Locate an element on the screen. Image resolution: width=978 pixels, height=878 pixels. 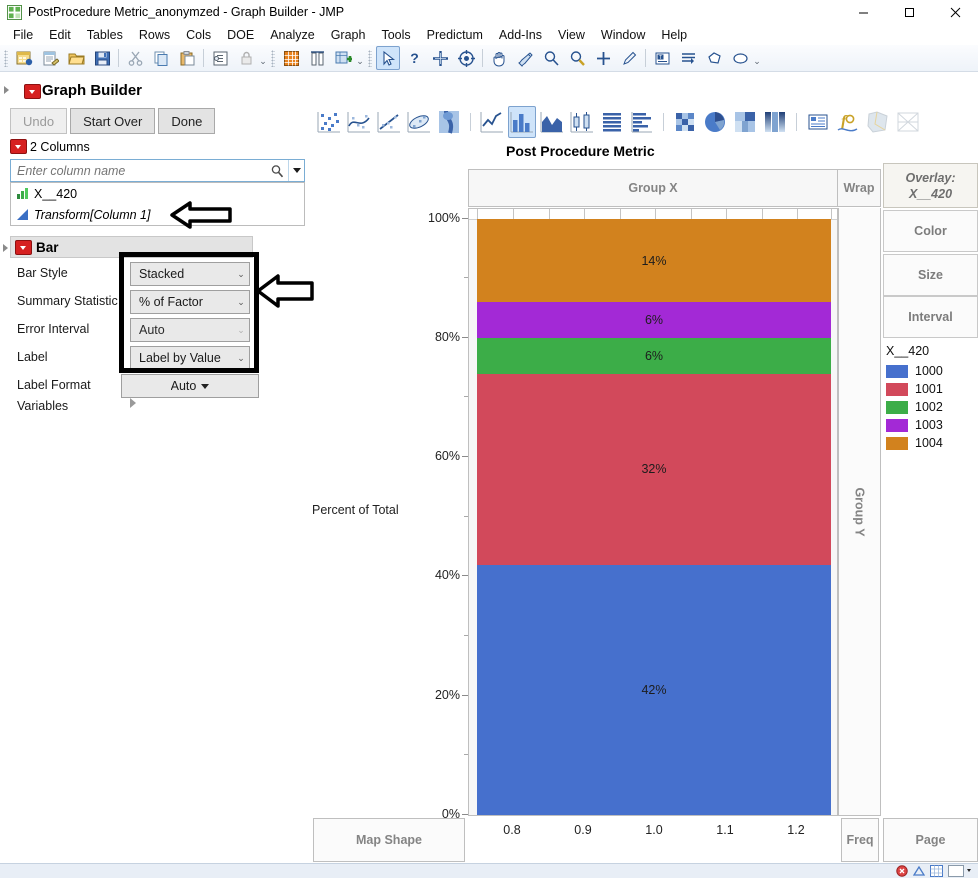
ellipse-fit-icon is located at coordinates (419, 122).